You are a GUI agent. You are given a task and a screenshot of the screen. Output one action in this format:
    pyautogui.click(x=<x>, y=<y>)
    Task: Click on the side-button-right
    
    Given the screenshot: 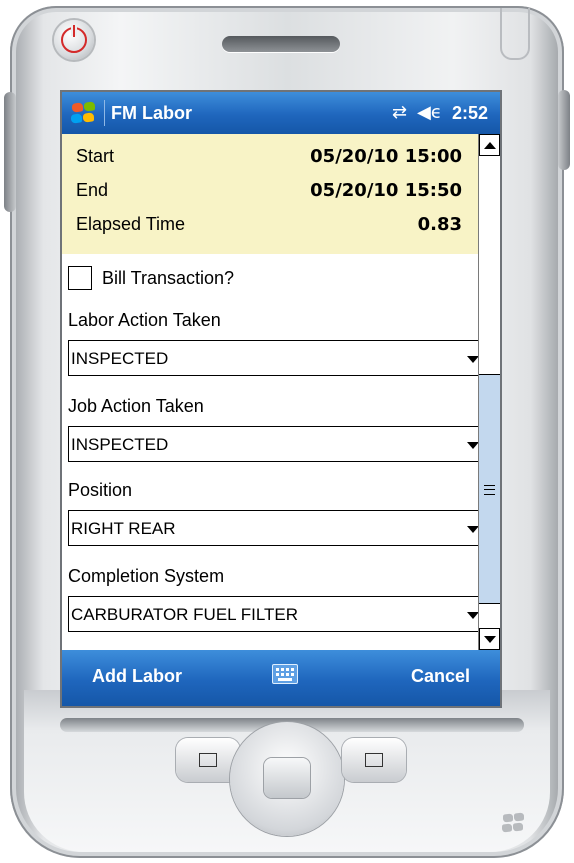 What is the action you would take?
    pyautogui.click(x=564, y=130)
    